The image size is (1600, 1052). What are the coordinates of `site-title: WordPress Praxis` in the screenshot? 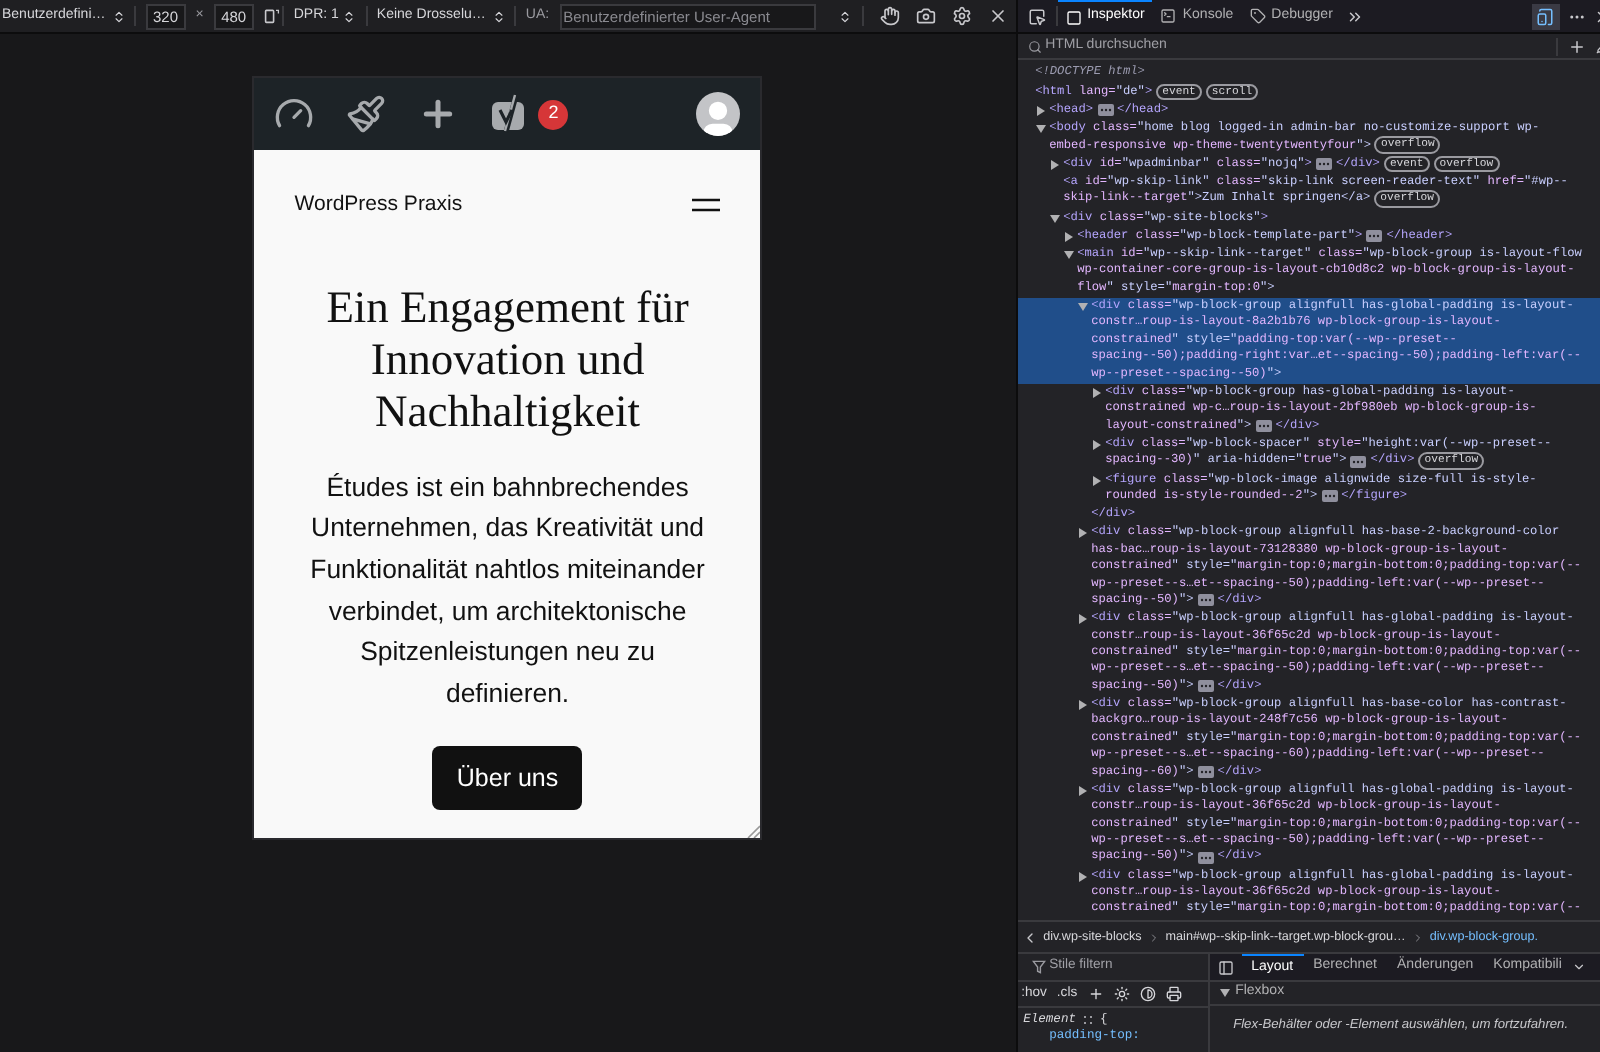 It's located at (378, 206).